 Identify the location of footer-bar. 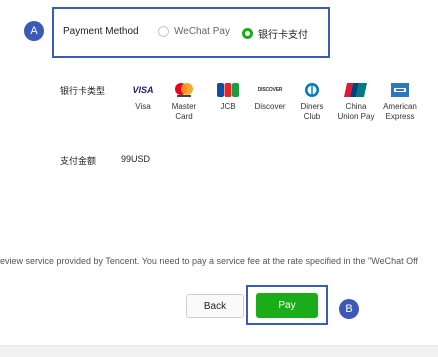
(219, 351).